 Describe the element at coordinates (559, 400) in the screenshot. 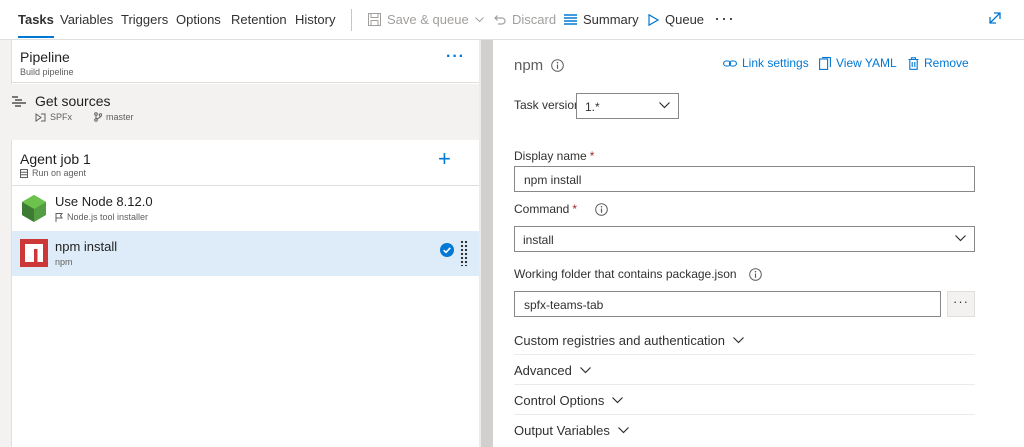

I see `section-title: Control Options` at that location.